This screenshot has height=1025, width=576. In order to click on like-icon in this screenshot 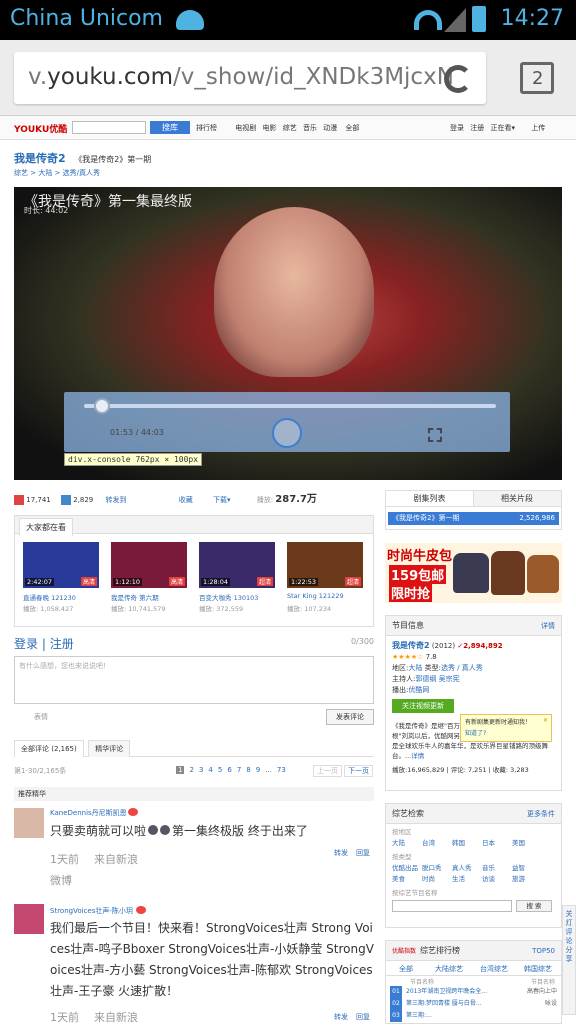, I will do `click(19, 500)`.